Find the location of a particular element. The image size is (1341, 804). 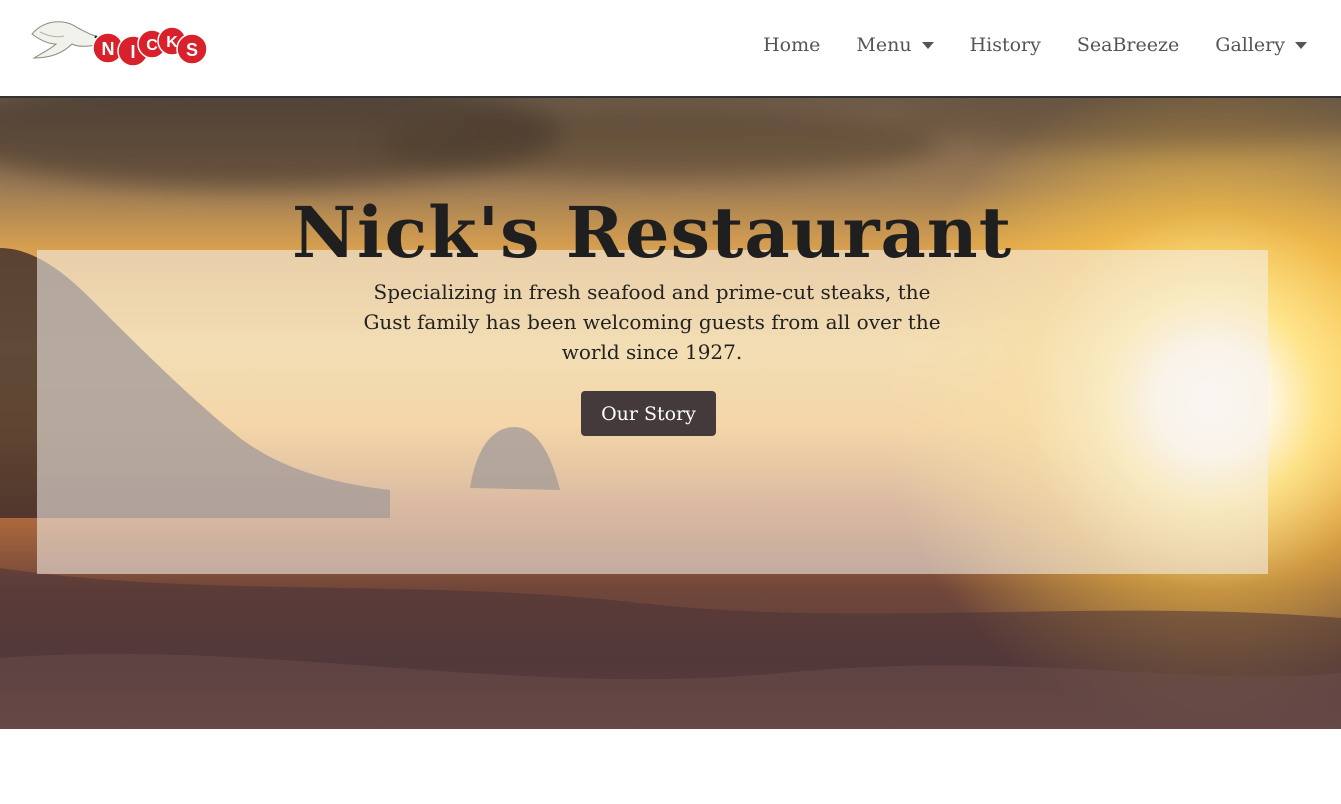

main-nav: Home Menu History SeaBreeze Gallery is located at coordinates (1035, 45).